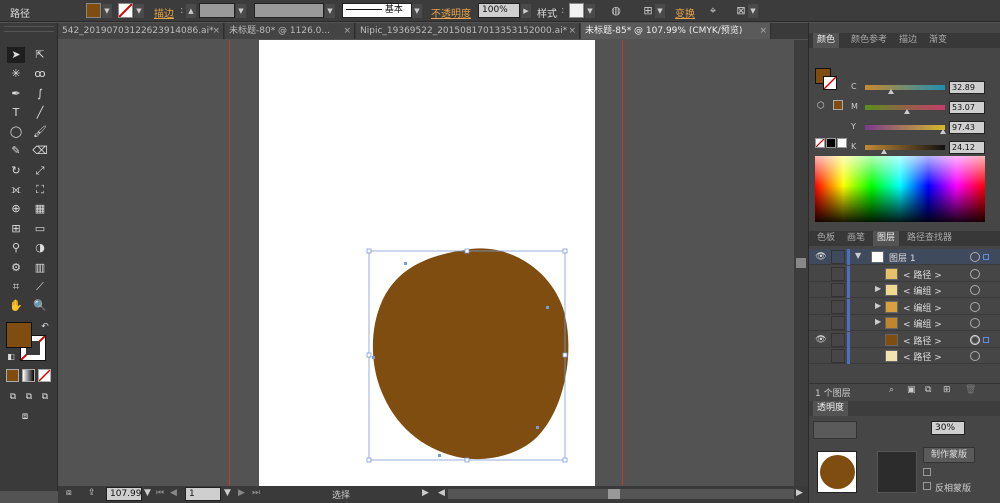 The height and width of the screenshot is (503, 1000). Describe the element at coordinates (139, 11) in the screenshot. I see `stroke-dropdown-icon: ▼` at that location.